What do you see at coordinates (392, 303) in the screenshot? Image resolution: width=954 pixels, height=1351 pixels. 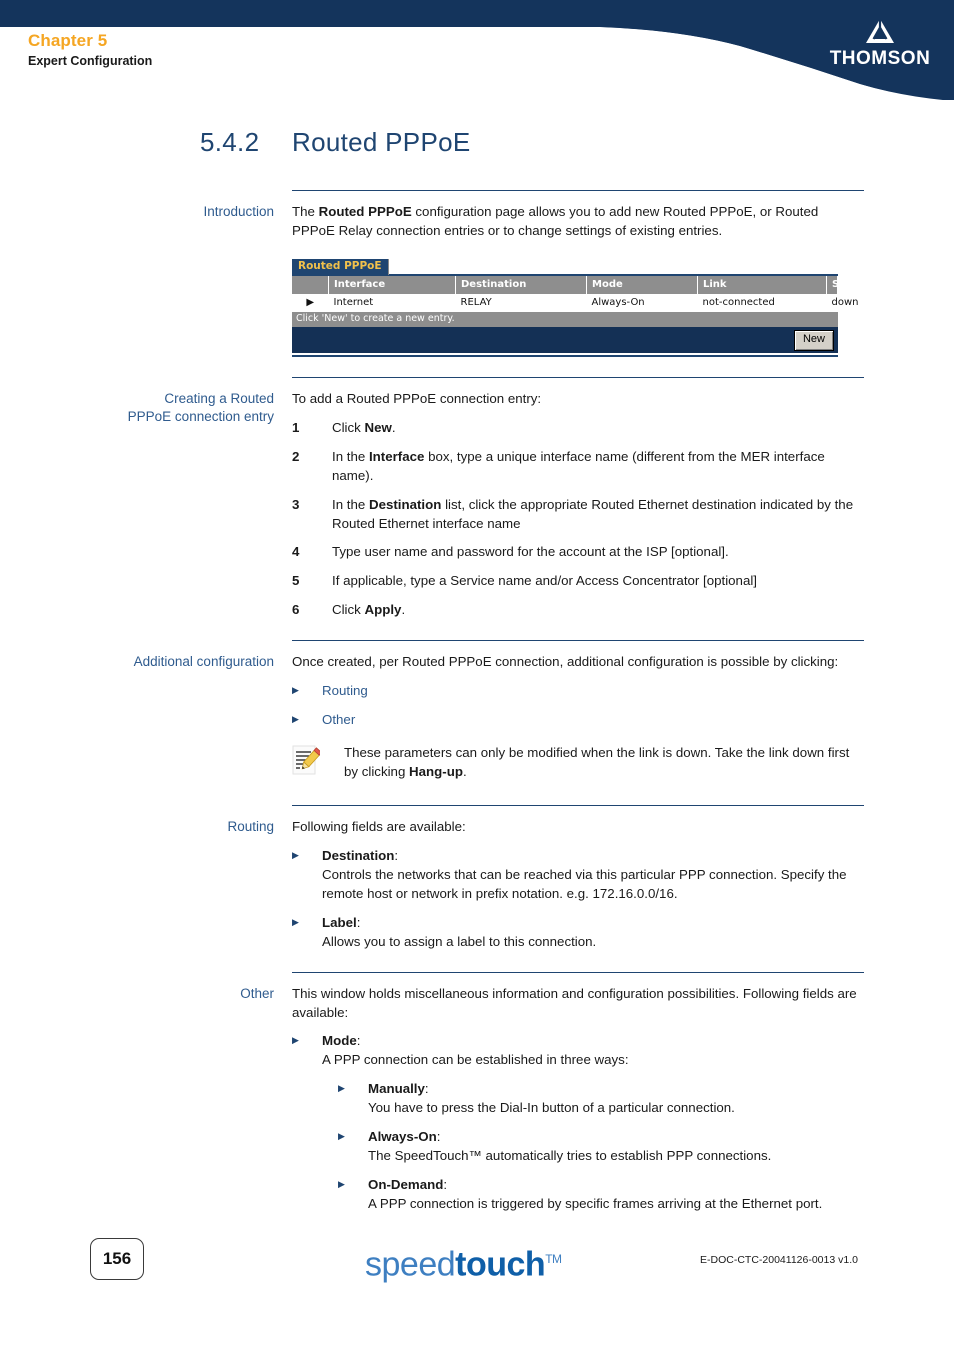 I see `cell-interface: Internet` at bounding box center [392, 303].